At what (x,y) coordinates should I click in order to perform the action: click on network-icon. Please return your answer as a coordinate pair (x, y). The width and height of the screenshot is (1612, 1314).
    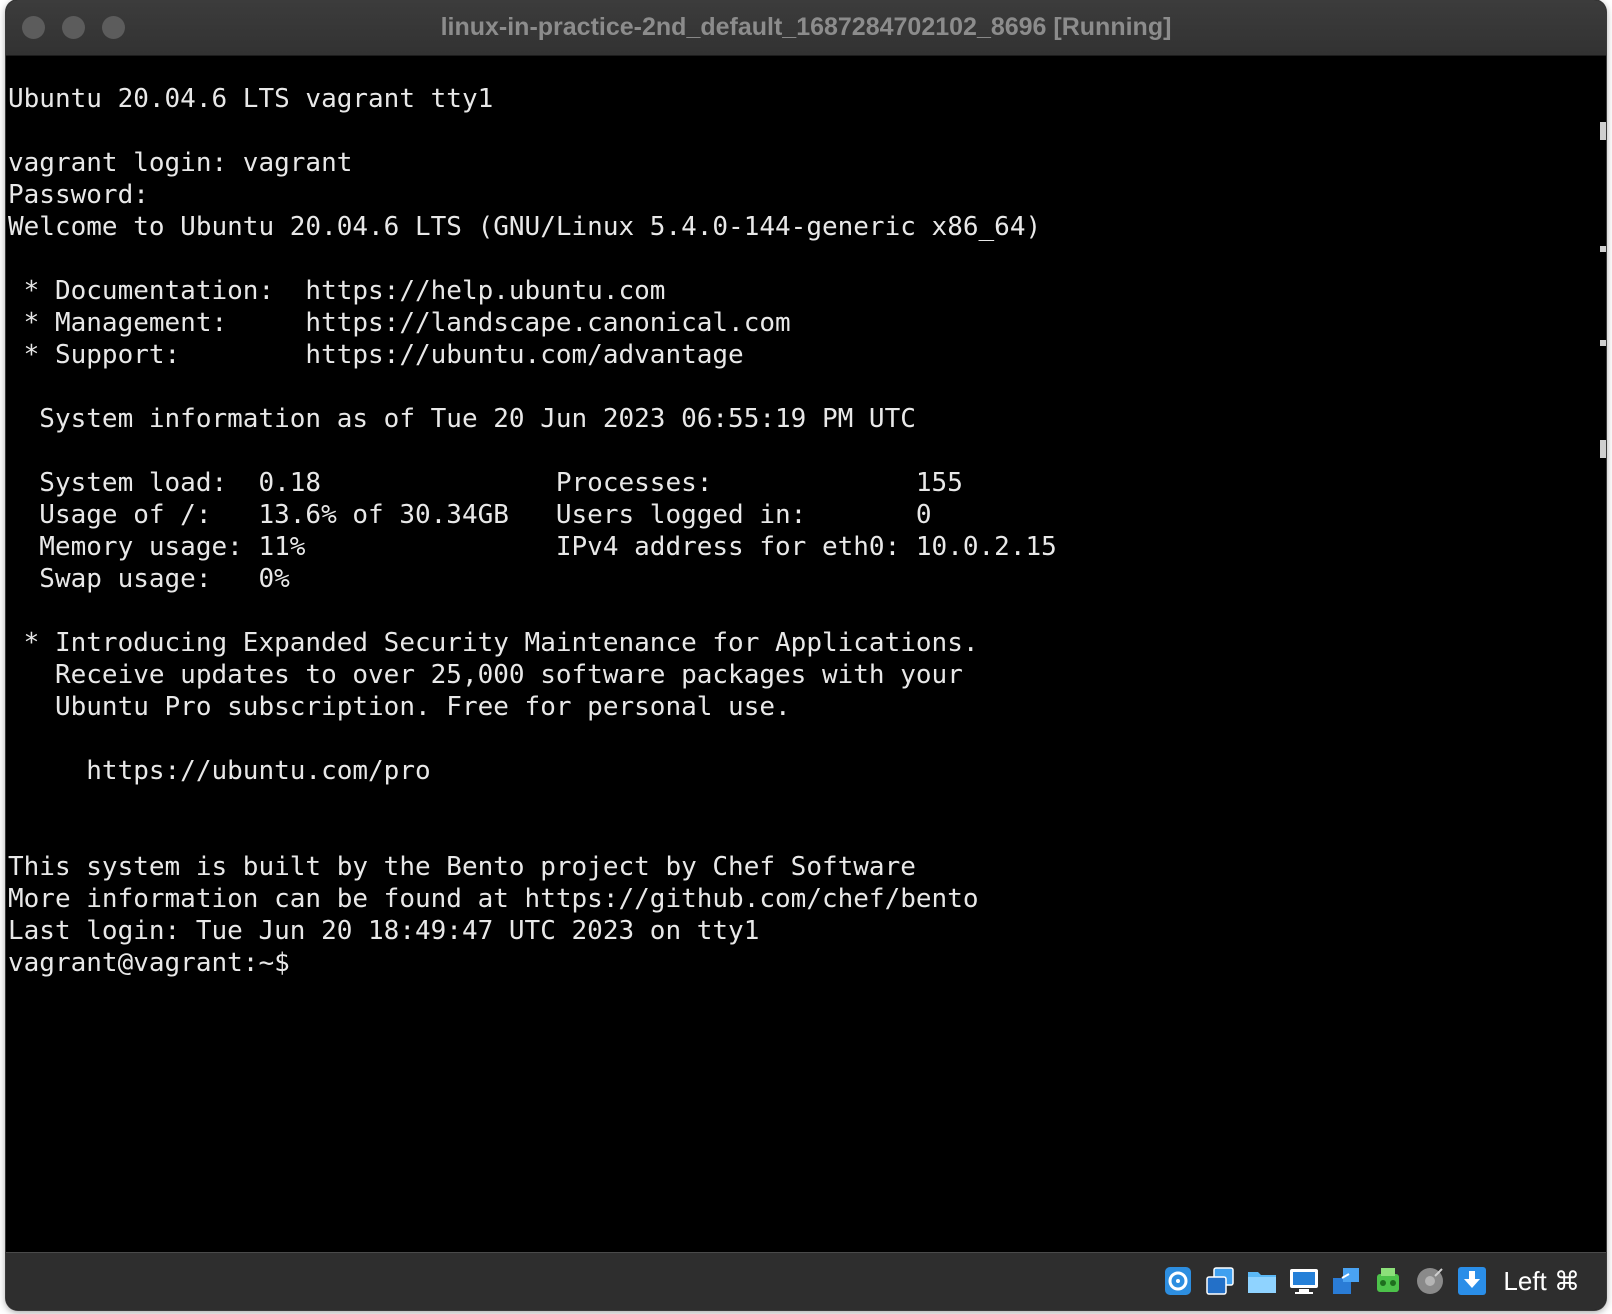
    Looking at the image, I should click on (1346, 1281).